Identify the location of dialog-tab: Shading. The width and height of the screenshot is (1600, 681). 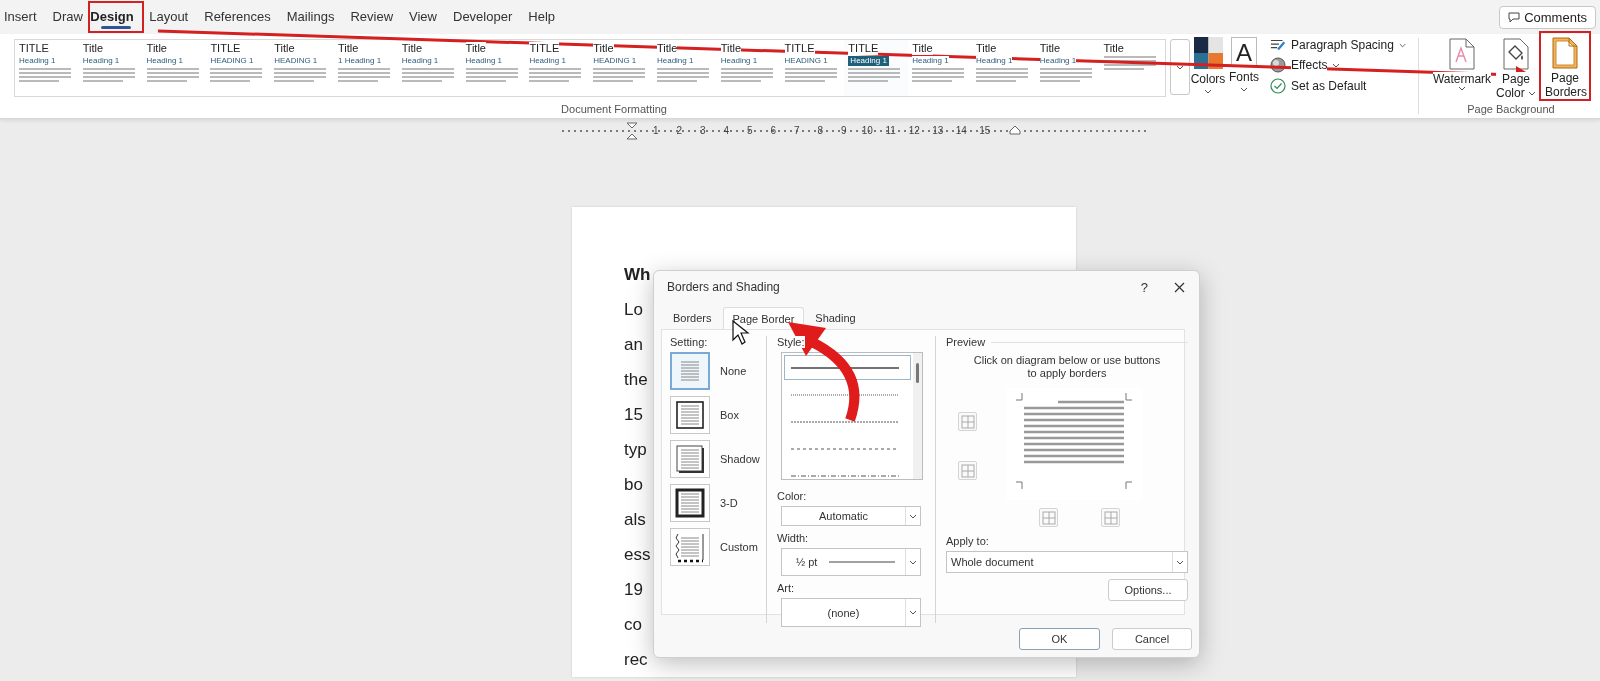
(835, 318).